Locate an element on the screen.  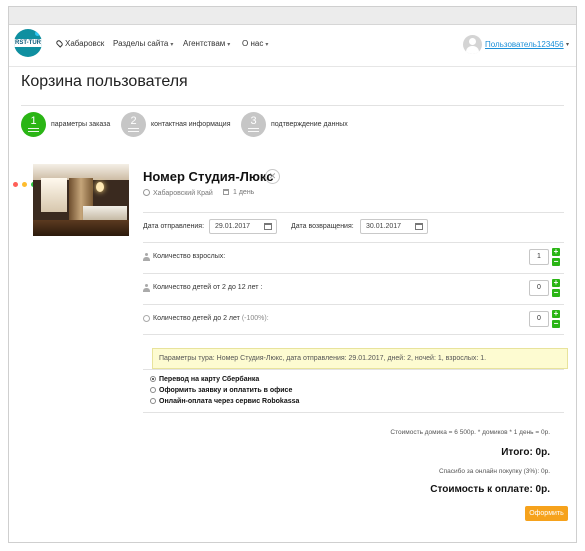
infant-icon is located at coordinates (146, 318).